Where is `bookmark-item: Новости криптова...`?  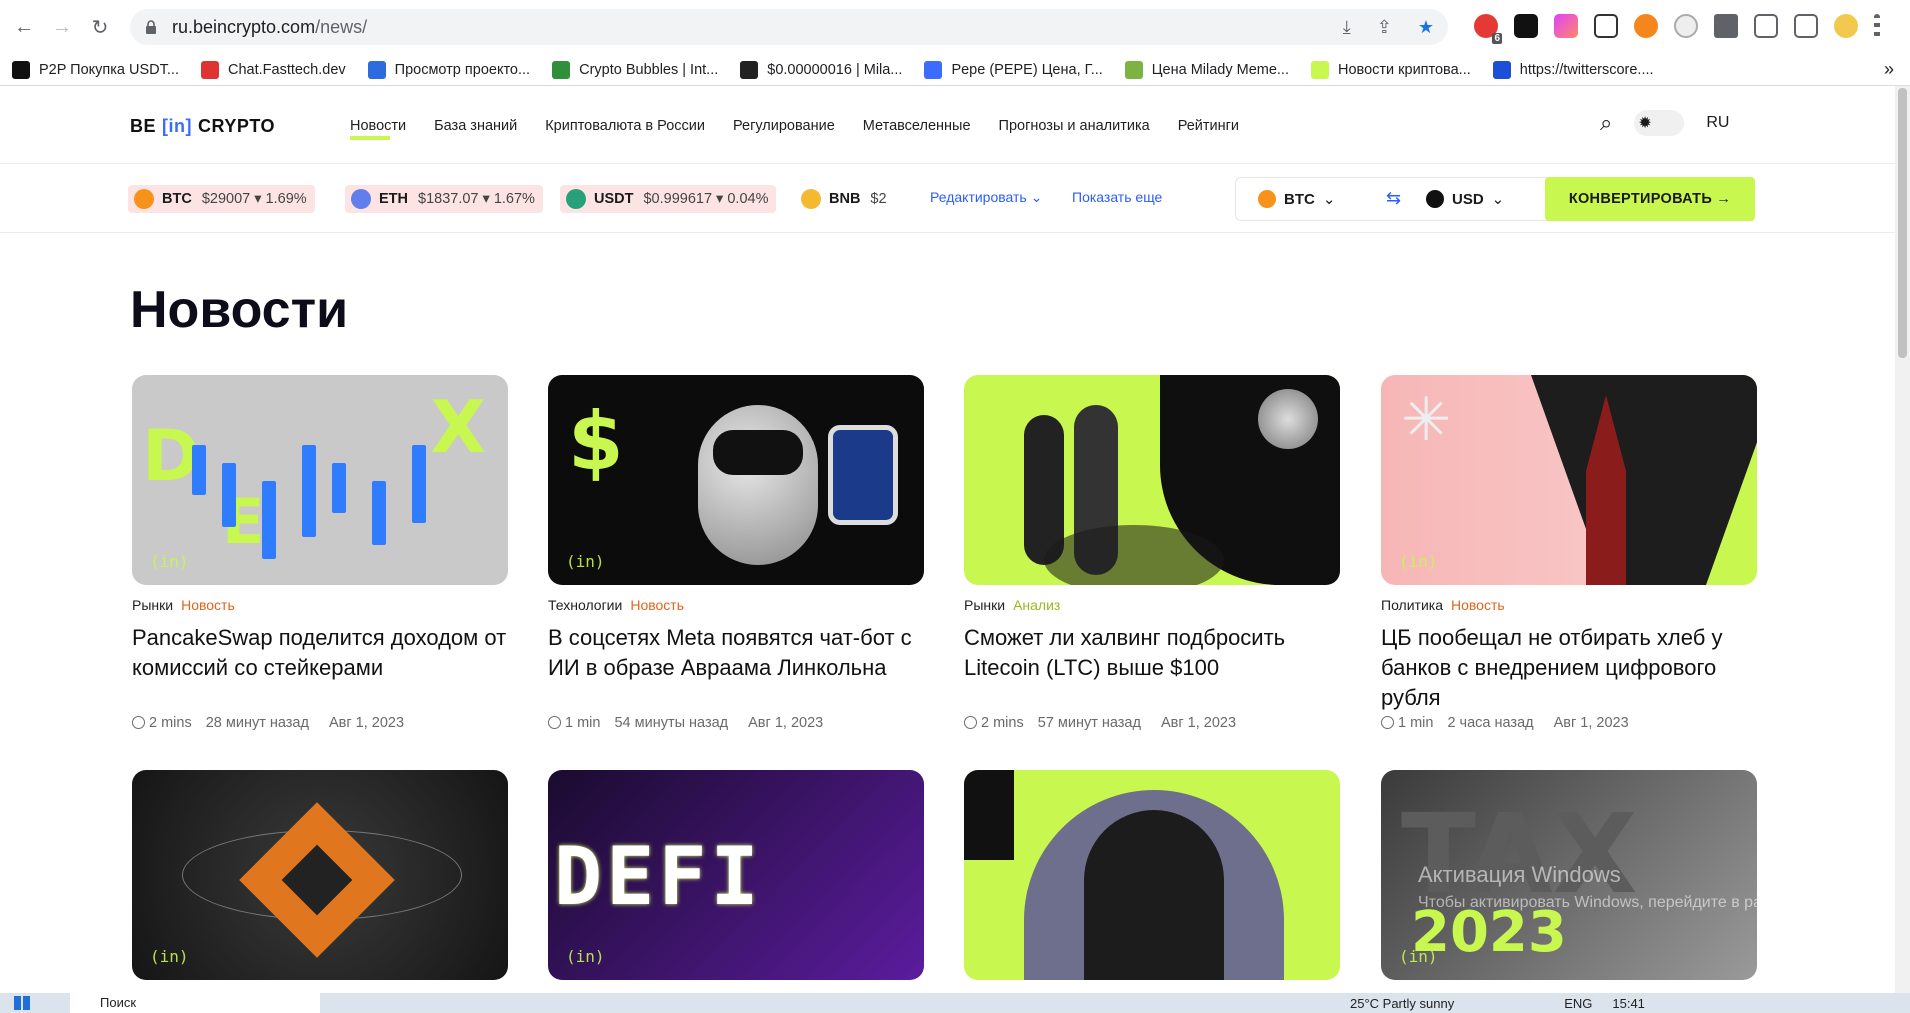 bookmark-item: Новости криптова... is located at coordinates (1391, 69).